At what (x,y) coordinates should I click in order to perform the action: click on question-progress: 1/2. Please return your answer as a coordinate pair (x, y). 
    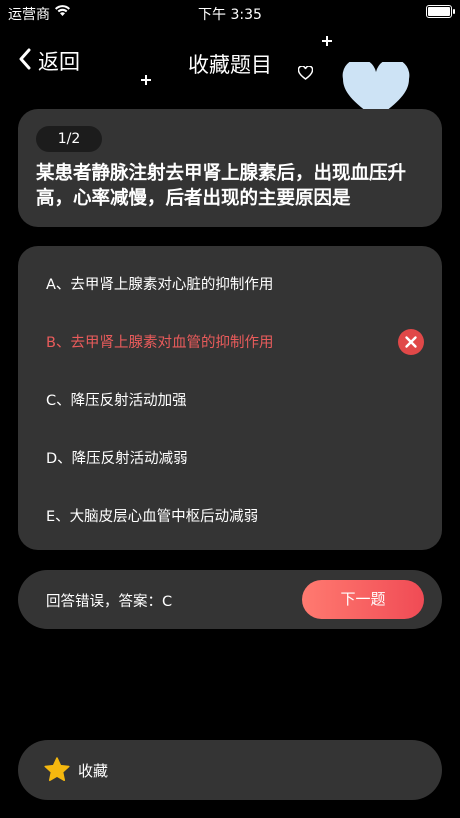
    Looking at the image, I should click on (69, 139).